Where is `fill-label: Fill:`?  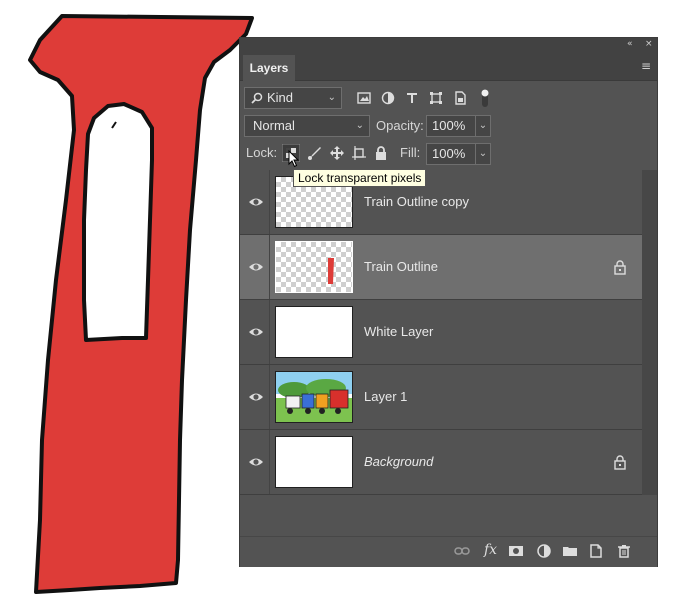
fill-label: Fill: is located at coordinates (410, 152).